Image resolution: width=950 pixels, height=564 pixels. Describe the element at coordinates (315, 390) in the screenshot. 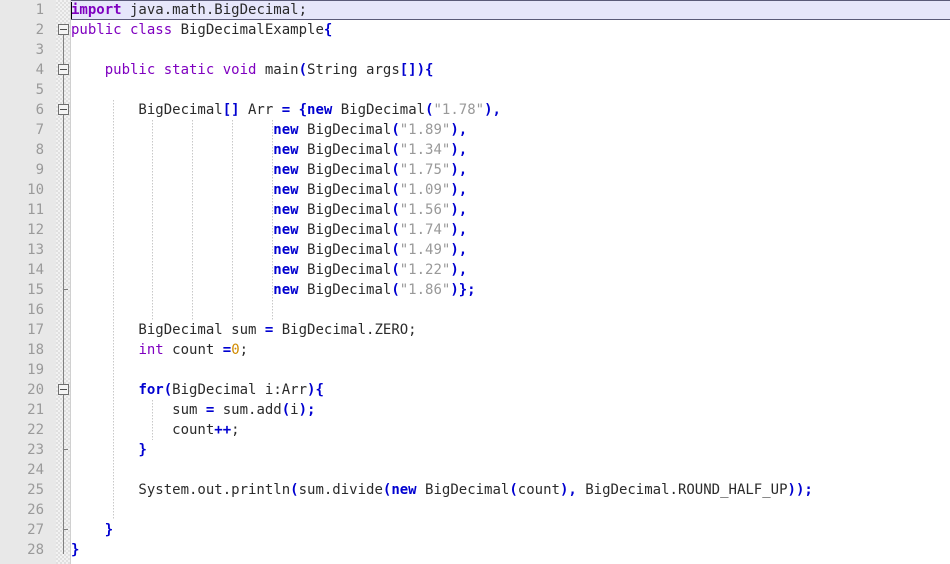

I see `code-token: ){` at that location.